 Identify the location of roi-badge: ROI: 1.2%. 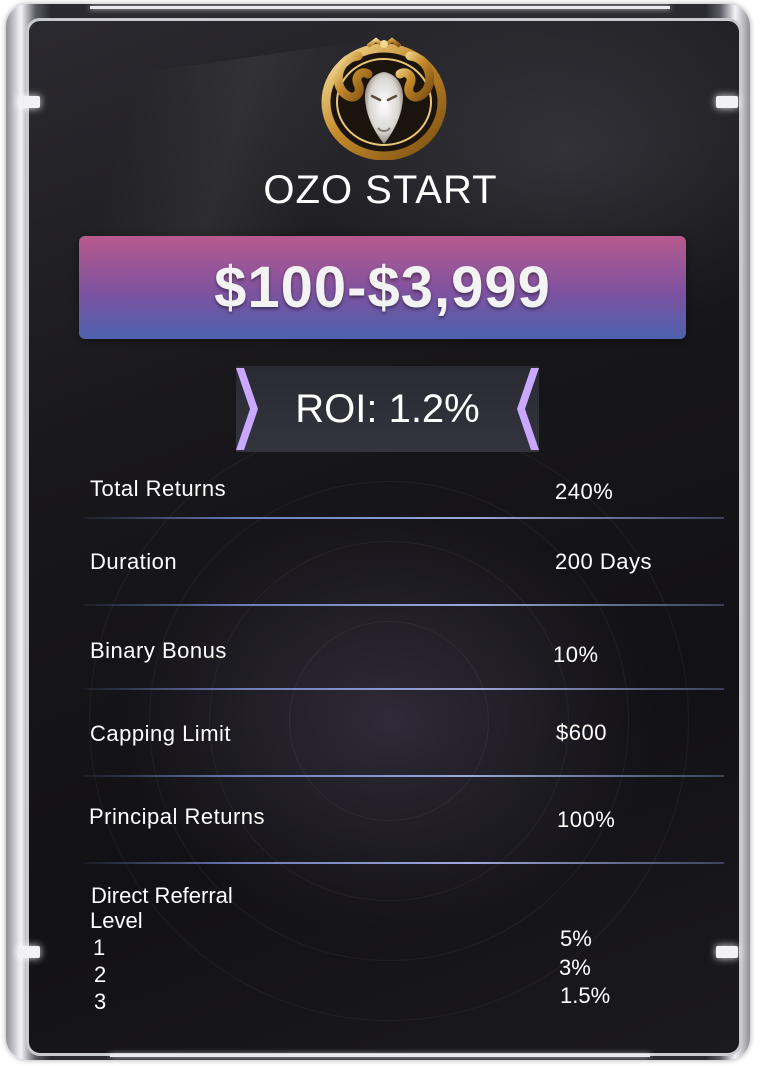
(387, 409).